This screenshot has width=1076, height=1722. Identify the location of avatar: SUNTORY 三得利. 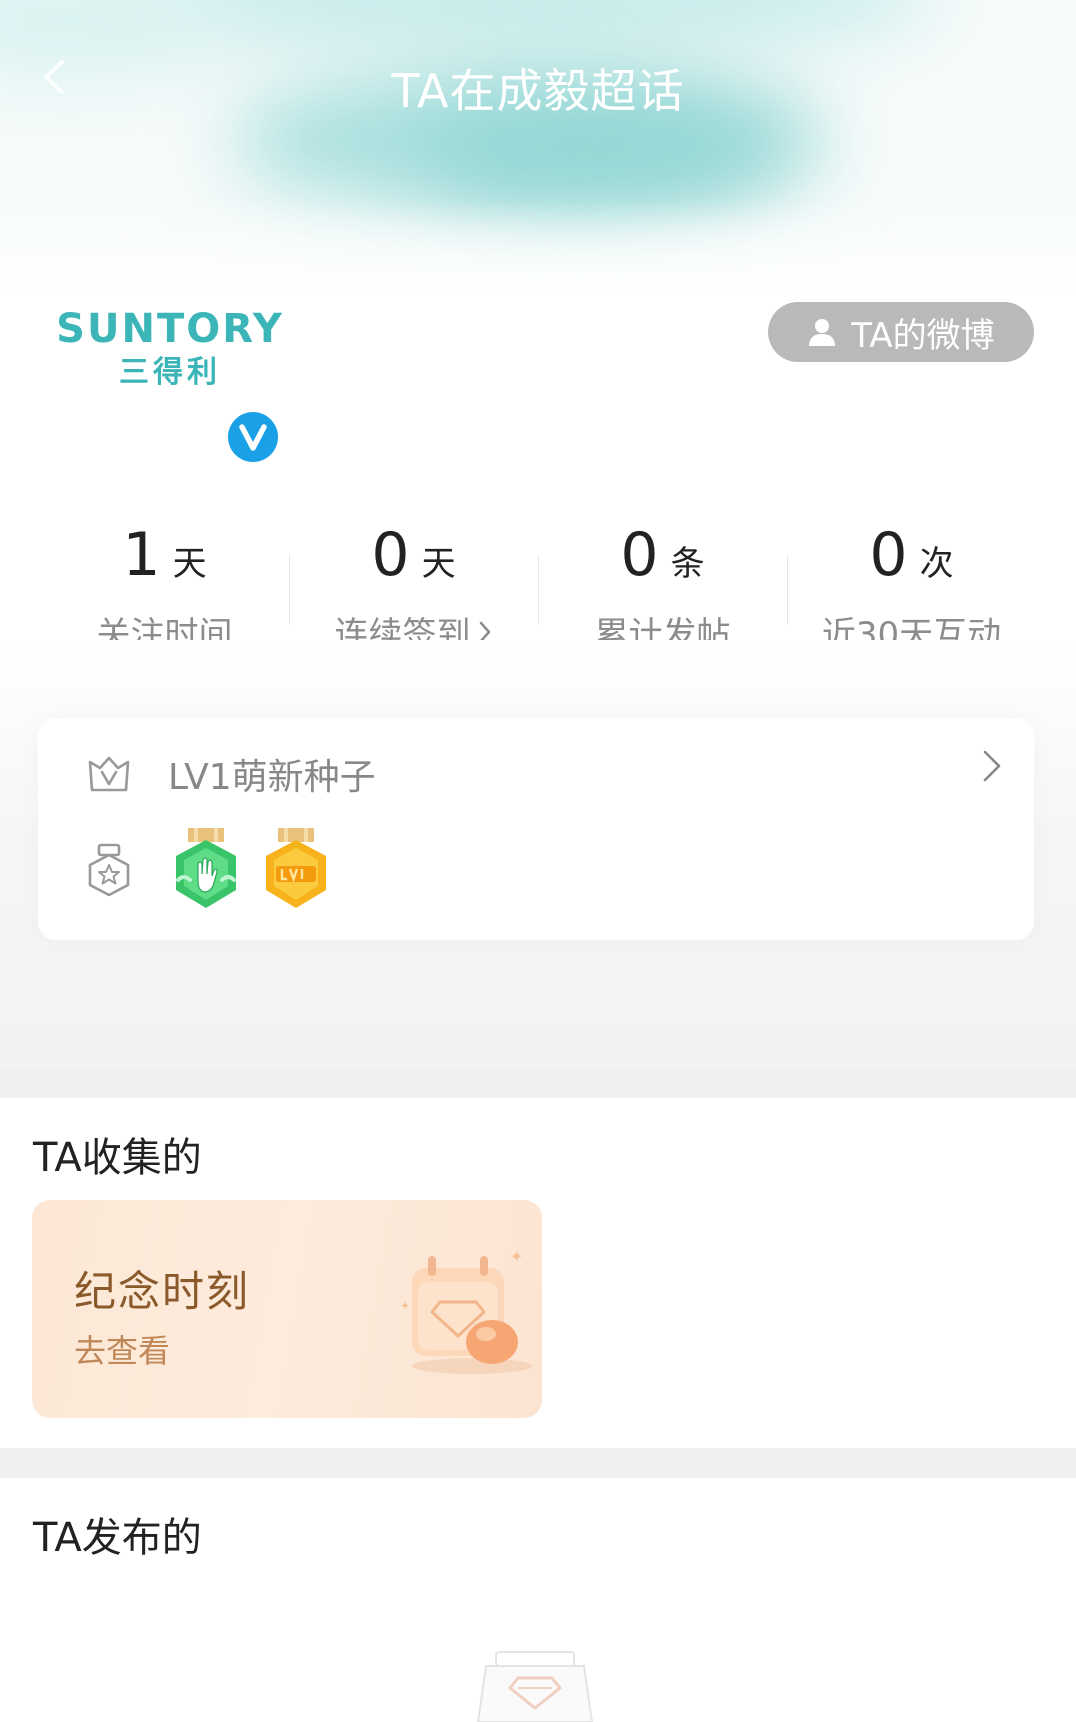
(170, 360).